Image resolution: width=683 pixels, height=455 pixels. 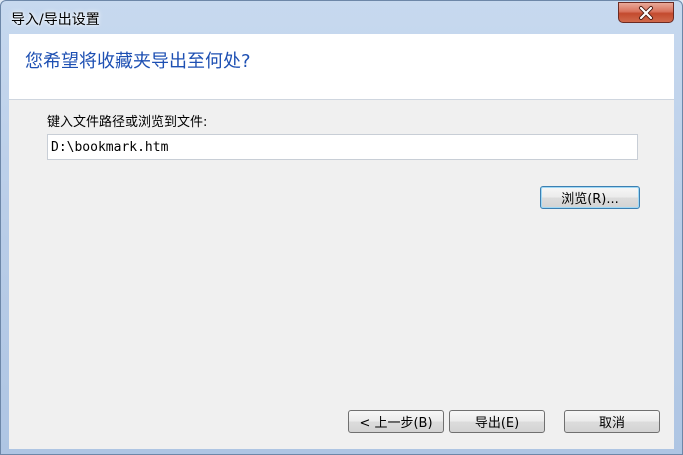 What do you see at coordinates (127, 122) in the screenshot?
I see `file-path-label: 键入文件路径或浏览到文件:` at bounding box center [127, 122].